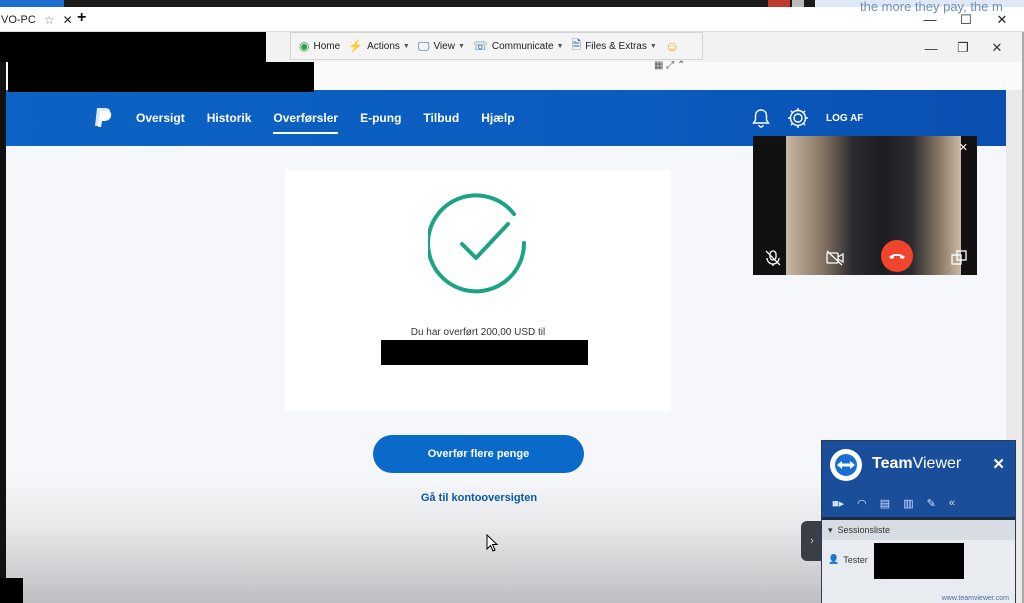 Image resolution: width=1024 pixels, height=603 pixels. I want to click on tv-communicate-button: ☏ Communicate ▼, so click(518, 46).